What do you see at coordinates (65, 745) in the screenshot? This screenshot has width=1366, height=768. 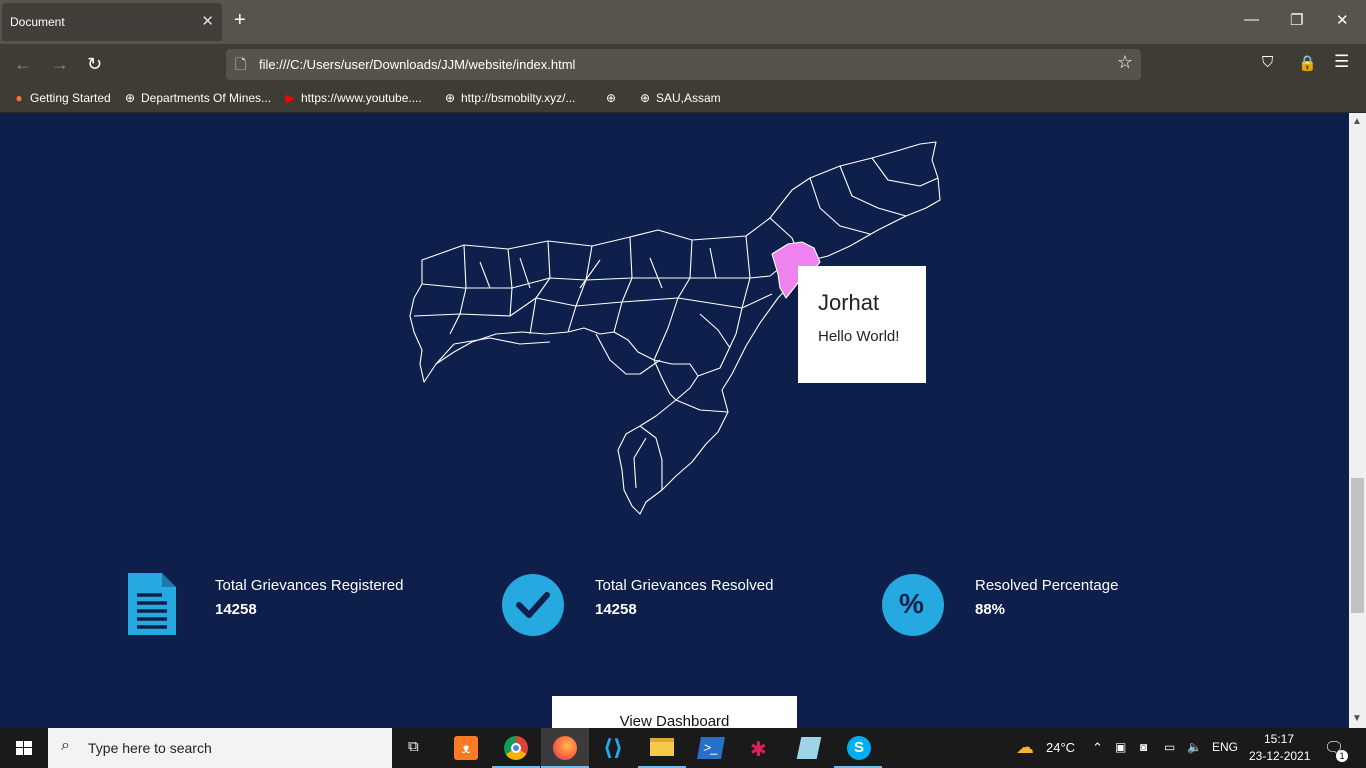 I see `search-icon: ⌕` at bounding box center [65, 745].